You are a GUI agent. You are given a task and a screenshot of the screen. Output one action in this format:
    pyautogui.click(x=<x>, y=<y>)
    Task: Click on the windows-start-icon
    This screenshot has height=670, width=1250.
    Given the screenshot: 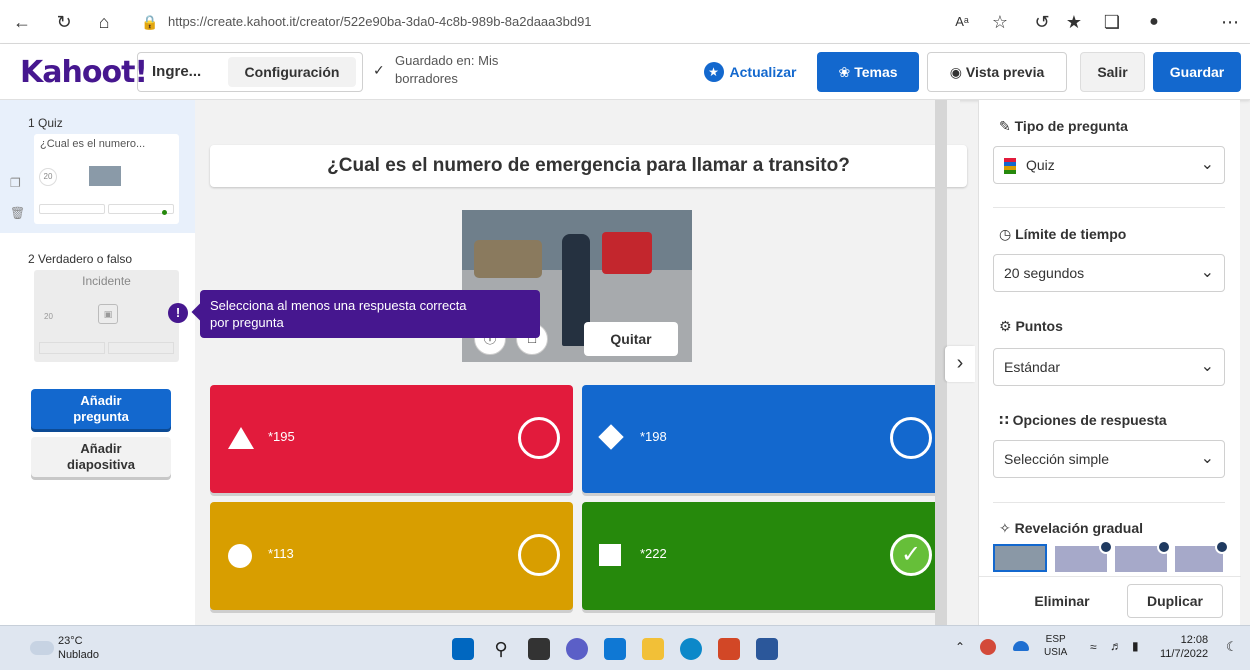 What is the action you would take?
    pyautogui.click(x=463, y=649)
    